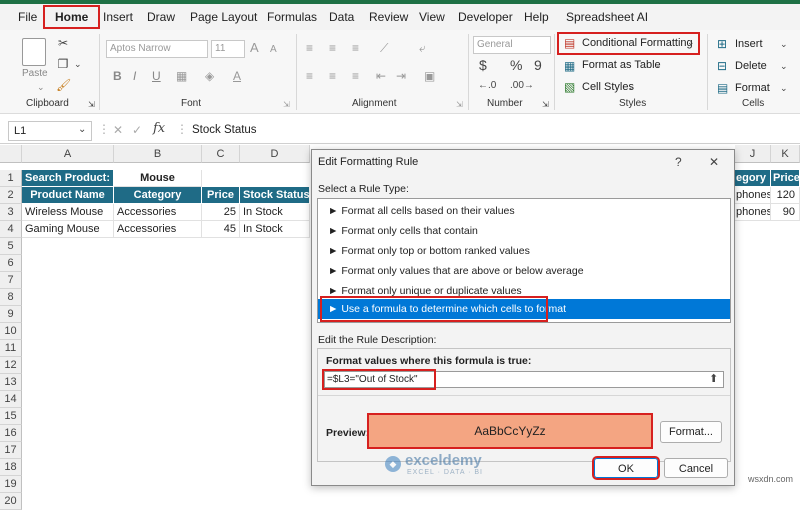 The width and height of the screenshot is (800, 510). Describe the element at coordinates (355, 76) in the screenshot. I see `align-right-icon: ≡` at that location.